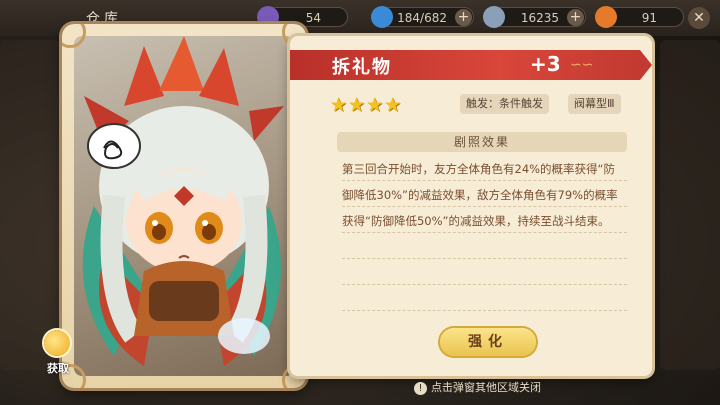 The image size is (720, 405). What do you see at coordinates (575, 17) in the screenshot?
I see `add-coins-button: +` at bounding box center [575, 17].